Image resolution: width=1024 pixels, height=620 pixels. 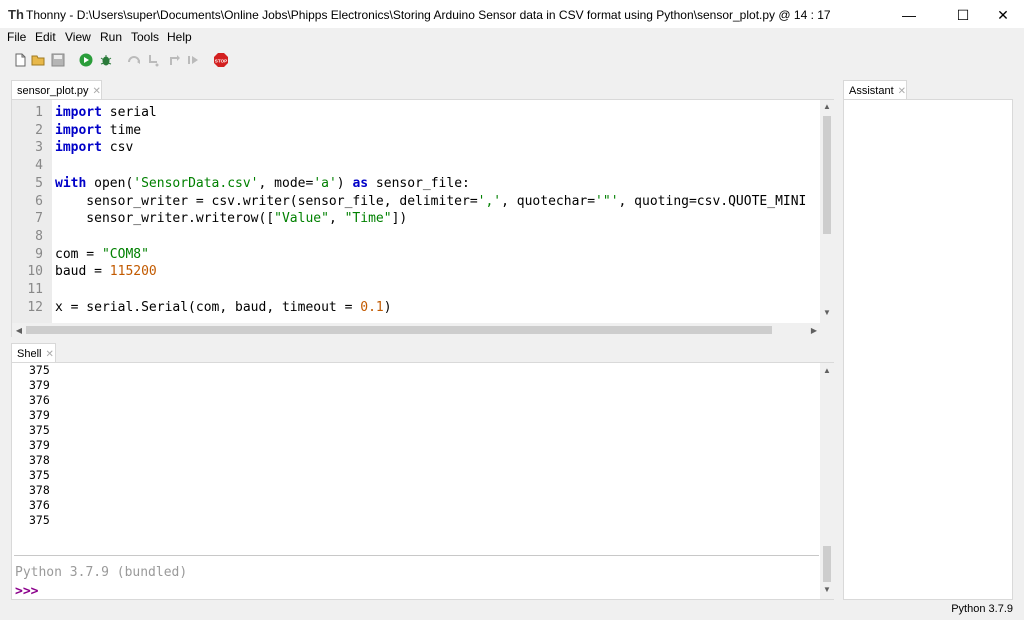 I want to click on close-button: ✕, so click(x=1002, y=15).